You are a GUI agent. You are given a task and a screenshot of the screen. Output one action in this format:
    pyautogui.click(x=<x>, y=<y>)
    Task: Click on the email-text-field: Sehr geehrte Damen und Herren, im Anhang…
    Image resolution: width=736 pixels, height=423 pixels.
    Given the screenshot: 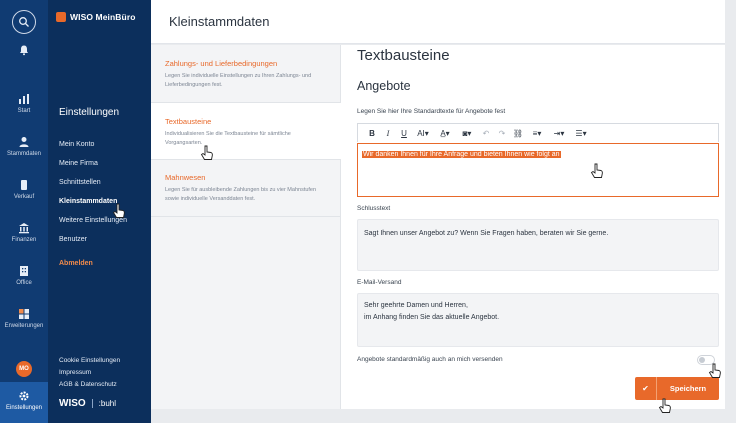 What is the action you would take?
    pyautogui.click(x=538, y=320)
    